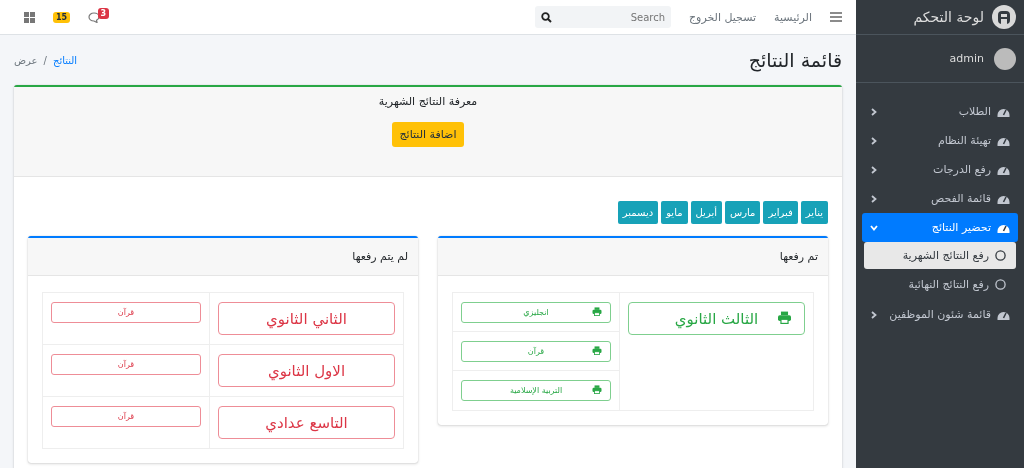 Image resolution: width=1024 pixels, height=468 pixels. What do you see at coordinates (940, 227) in the screenshot?
I see `sidebar-item: تحضير النتائج` at bounding box center [940, 227].